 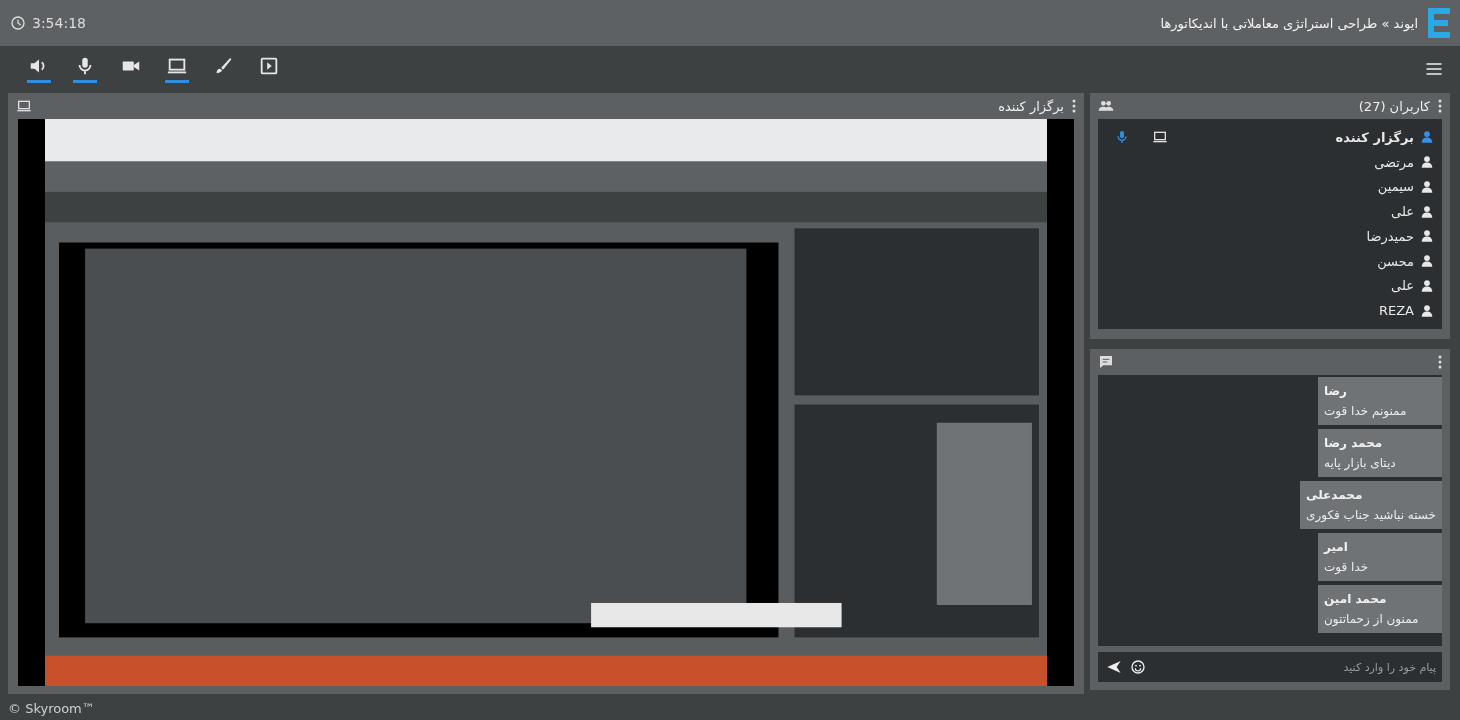 What do you see at coordinates (1122, 137) in the screenshot?
I see `microphone-icon` at bounding box center [1122, 137].